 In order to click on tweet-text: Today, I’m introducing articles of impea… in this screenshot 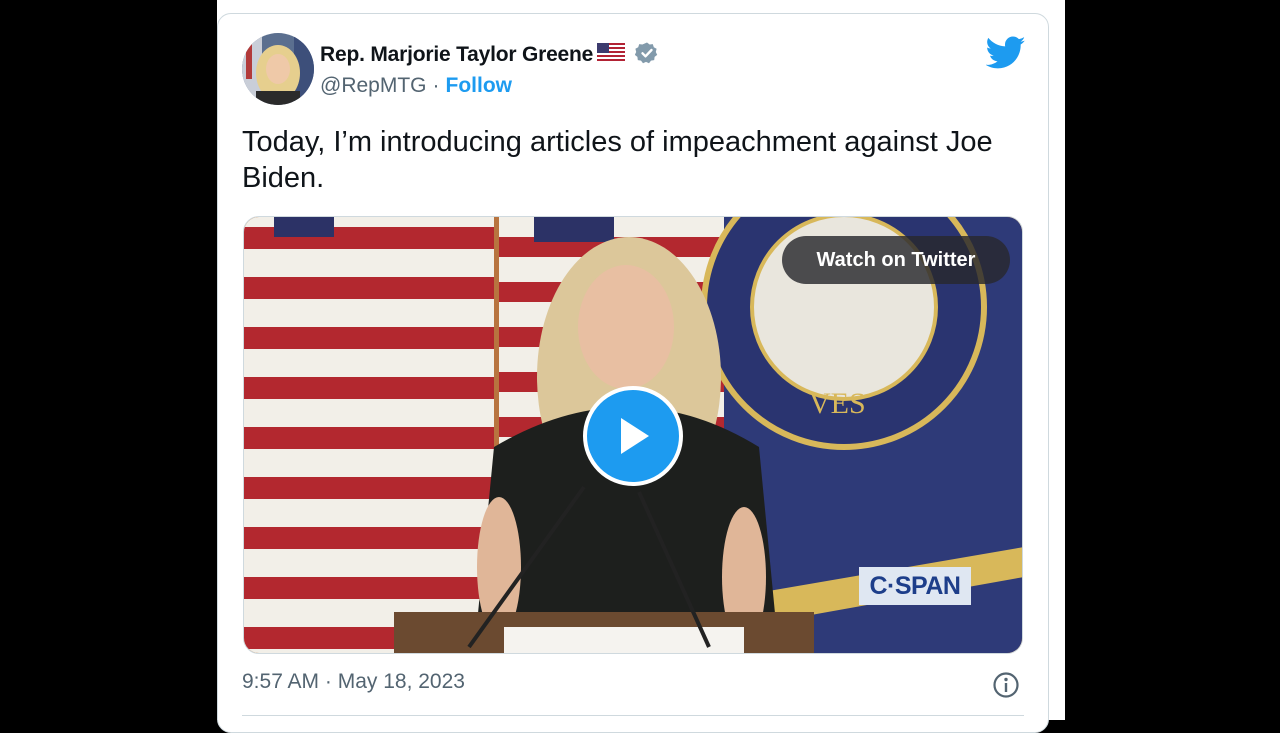, I will do `click(617, 160)`.